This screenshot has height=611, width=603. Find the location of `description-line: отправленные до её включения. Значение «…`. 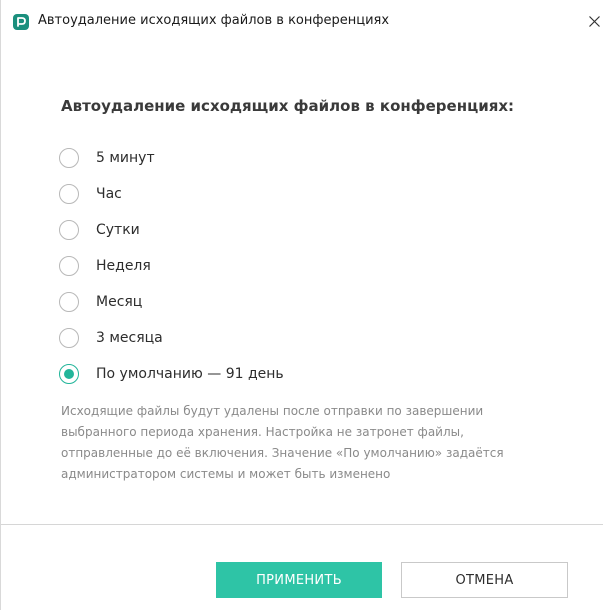

description-line: отправленные до её включения. Значение «… is located at coordinates (282, 453).